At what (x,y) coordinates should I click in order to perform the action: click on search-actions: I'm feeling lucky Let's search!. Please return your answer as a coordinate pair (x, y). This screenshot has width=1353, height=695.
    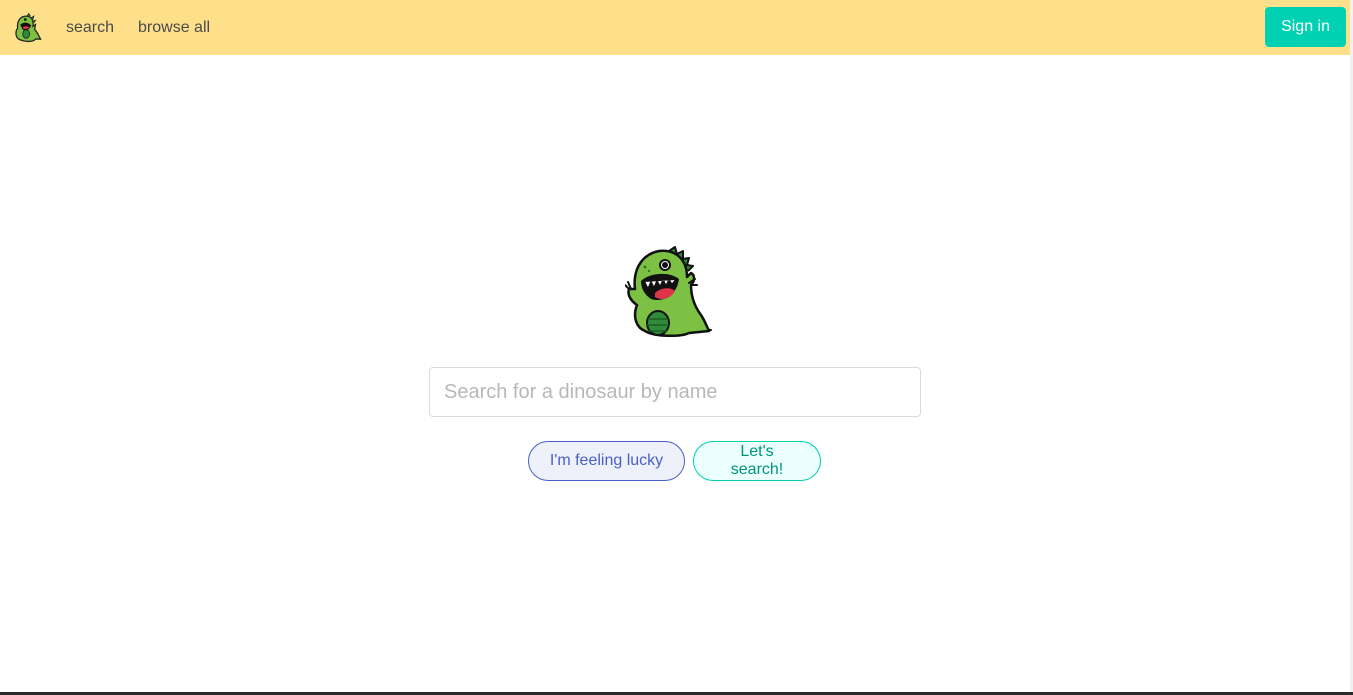
    Looking at the image, I should click on (674, 461).